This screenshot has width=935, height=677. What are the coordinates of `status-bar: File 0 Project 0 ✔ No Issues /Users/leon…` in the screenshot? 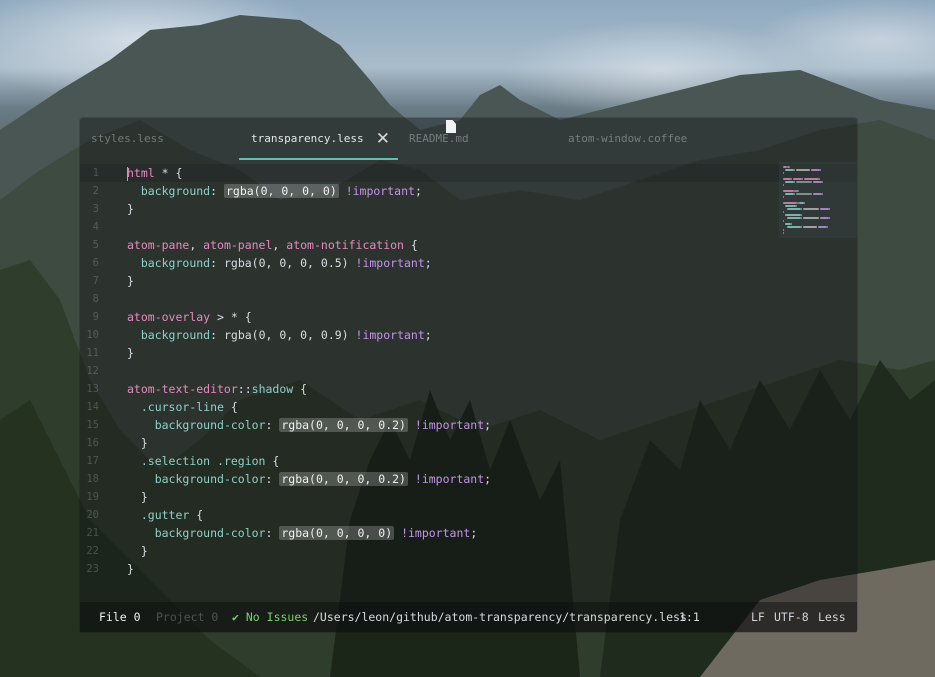 It's located at (468, 617).